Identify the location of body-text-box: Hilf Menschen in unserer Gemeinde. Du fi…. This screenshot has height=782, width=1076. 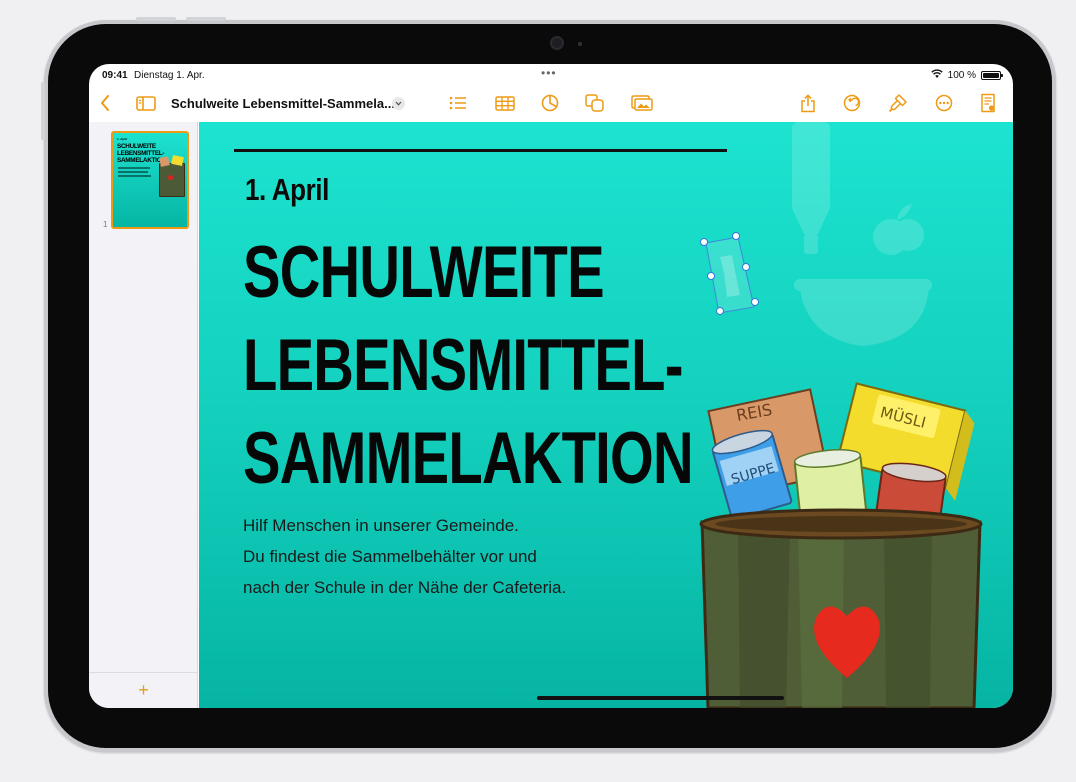
(404, 556).